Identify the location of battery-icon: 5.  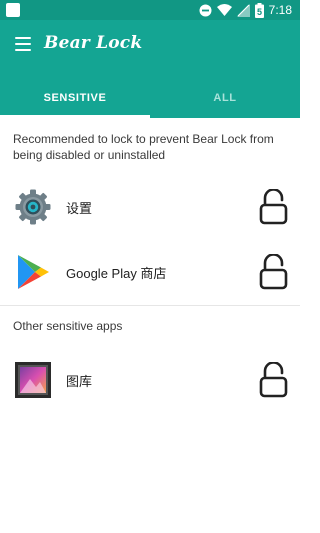
(259, 10).